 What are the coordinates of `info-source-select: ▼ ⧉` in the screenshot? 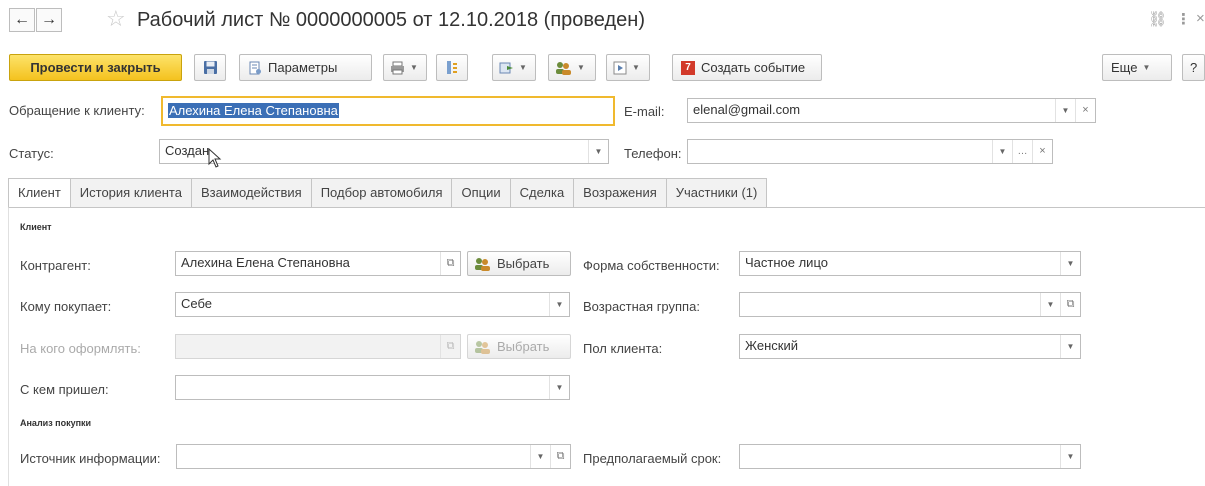 It's located at (373, 456).